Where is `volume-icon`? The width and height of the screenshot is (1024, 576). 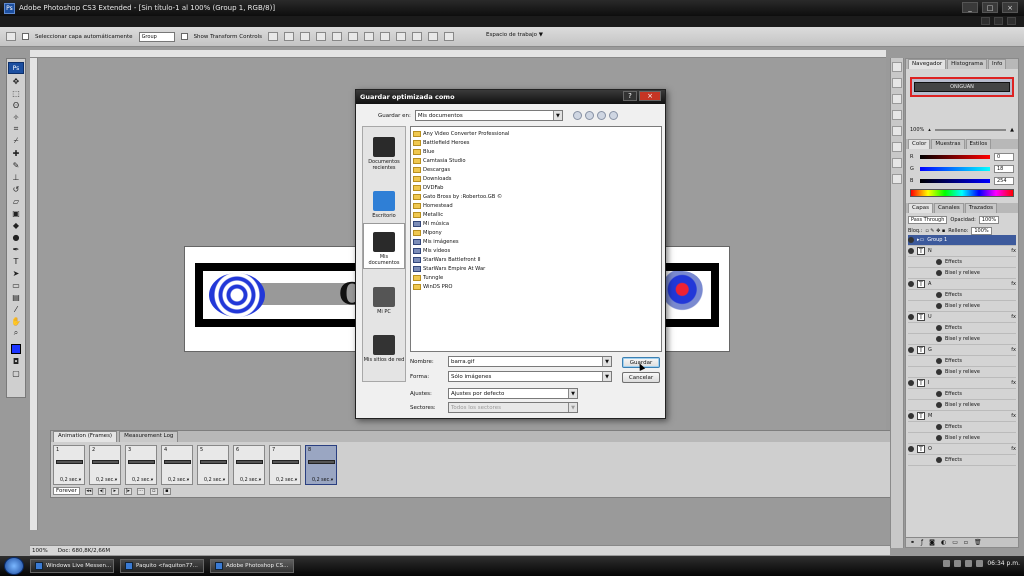 volume-icon is located at coordinates (969, 563).